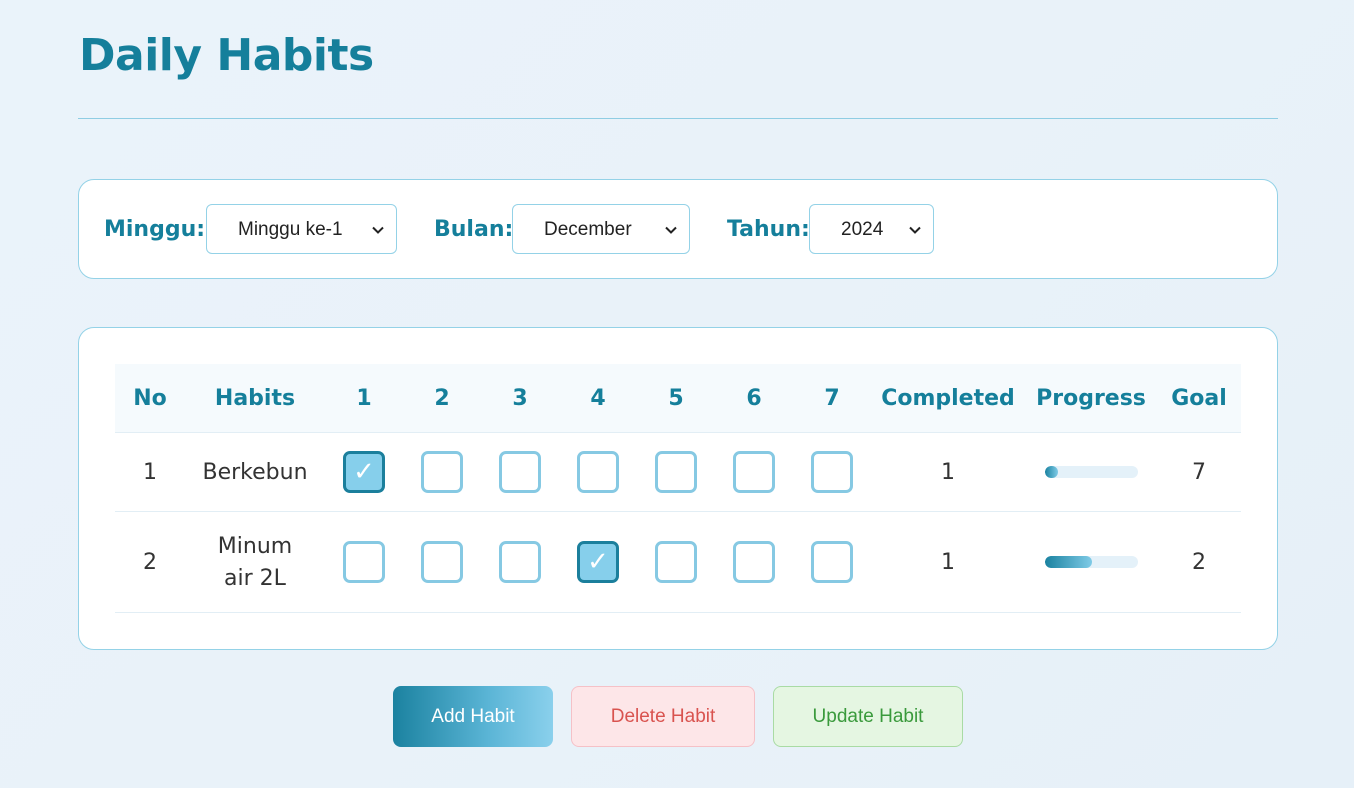  Describe the element at coordinates (150, 472) in the screenshot. I see `row-no: 1` at that location.